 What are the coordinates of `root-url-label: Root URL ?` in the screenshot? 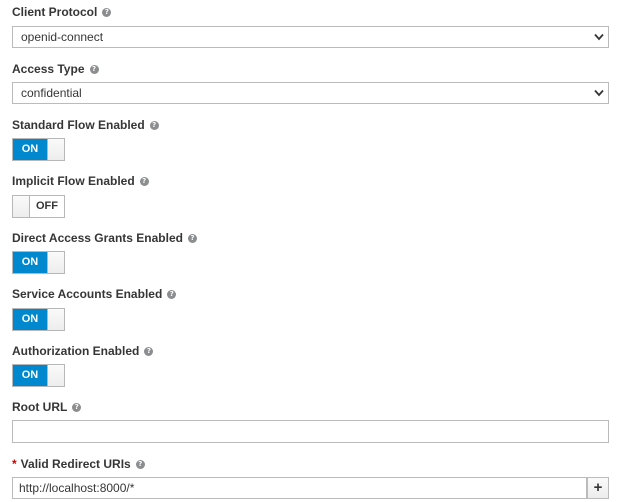 It's located at (47, 407).